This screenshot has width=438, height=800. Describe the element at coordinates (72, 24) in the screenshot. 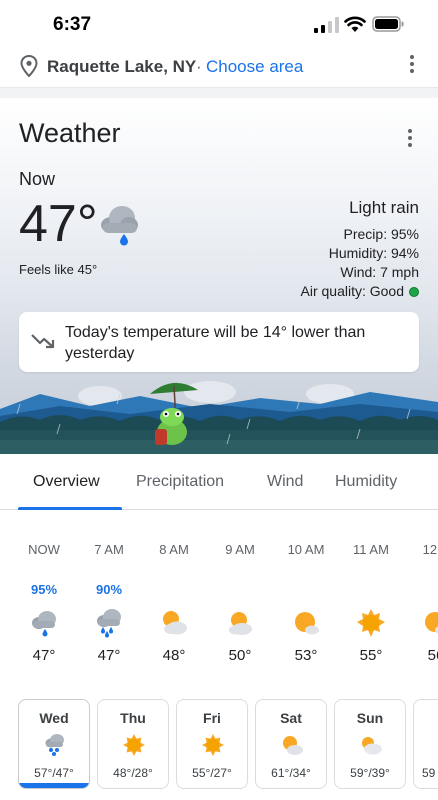

I see `status-time: 6:37` at that location.